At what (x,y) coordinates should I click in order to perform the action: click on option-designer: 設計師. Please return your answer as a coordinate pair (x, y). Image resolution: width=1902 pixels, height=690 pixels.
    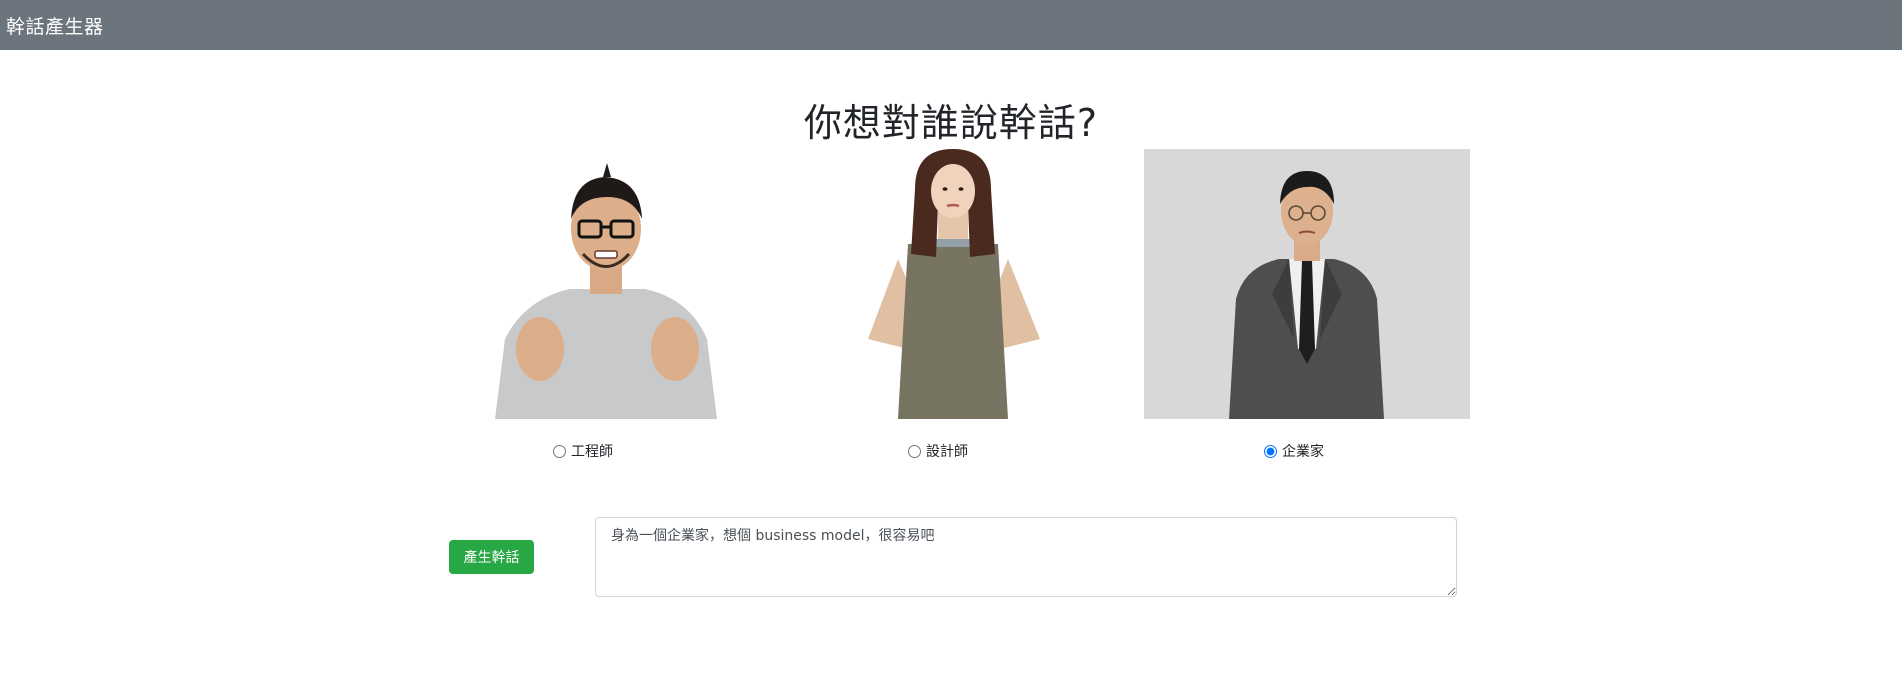
    Looking at the image, I should click on (953, 304).